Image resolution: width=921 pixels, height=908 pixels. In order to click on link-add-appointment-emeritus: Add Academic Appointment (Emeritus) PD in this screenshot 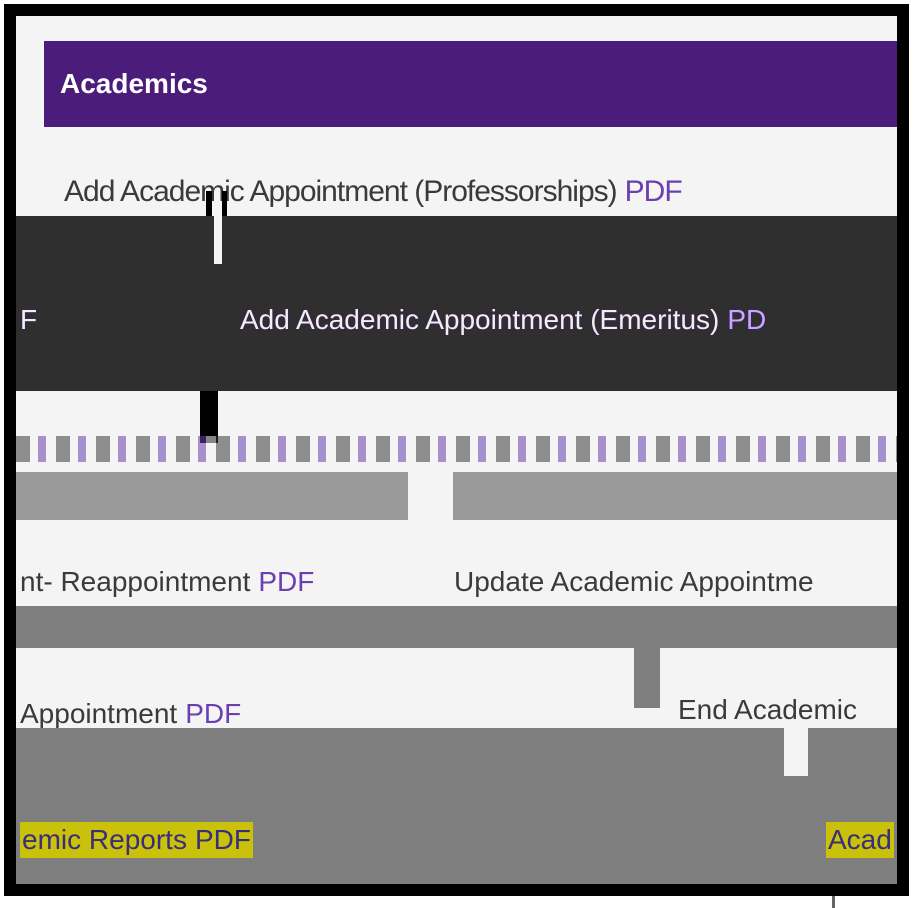, I will do `click(503, 320)`.